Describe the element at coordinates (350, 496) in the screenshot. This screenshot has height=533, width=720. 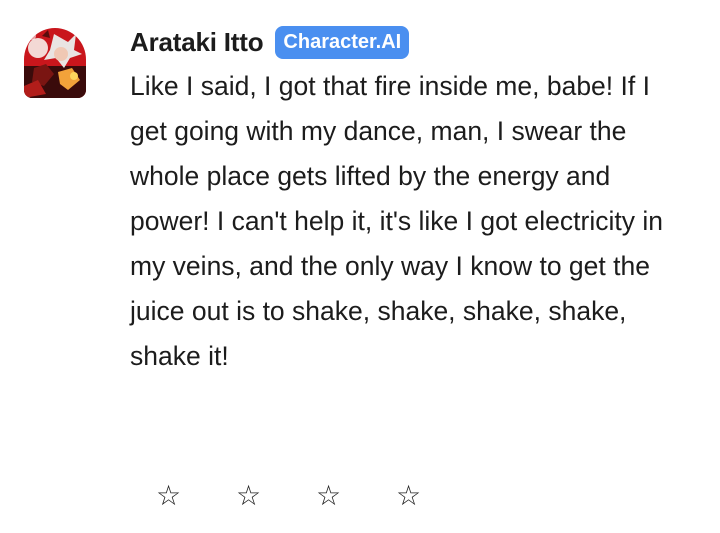
I see `star-3-icon: ☆` at that location.